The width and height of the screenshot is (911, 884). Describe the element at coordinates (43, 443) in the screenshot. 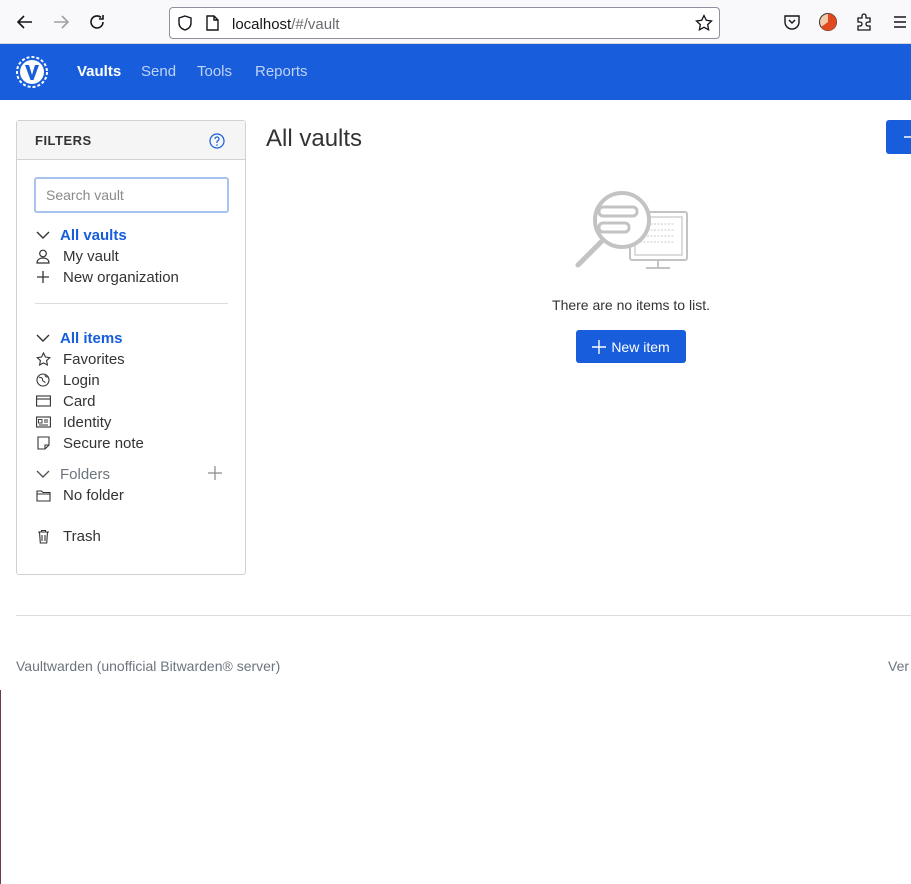

I see `sticky-note-icon` at that location.